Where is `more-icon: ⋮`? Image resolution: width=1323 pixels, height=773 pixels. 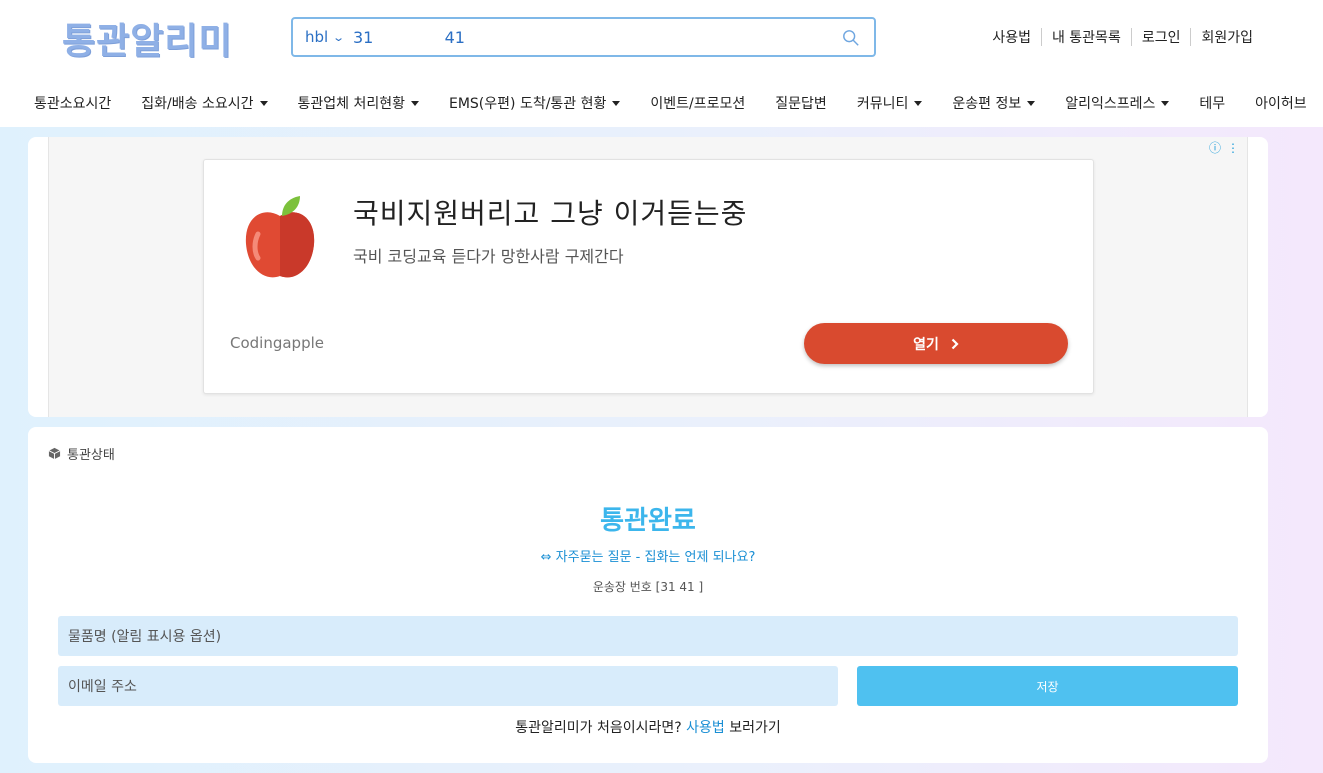
more-icon: ⋮ is located at coordinates (1233, 148).